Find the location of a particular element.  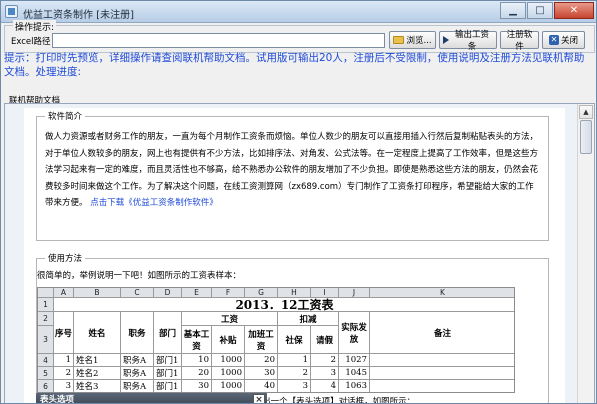

column-header: K is located at coordinates (442, 293).